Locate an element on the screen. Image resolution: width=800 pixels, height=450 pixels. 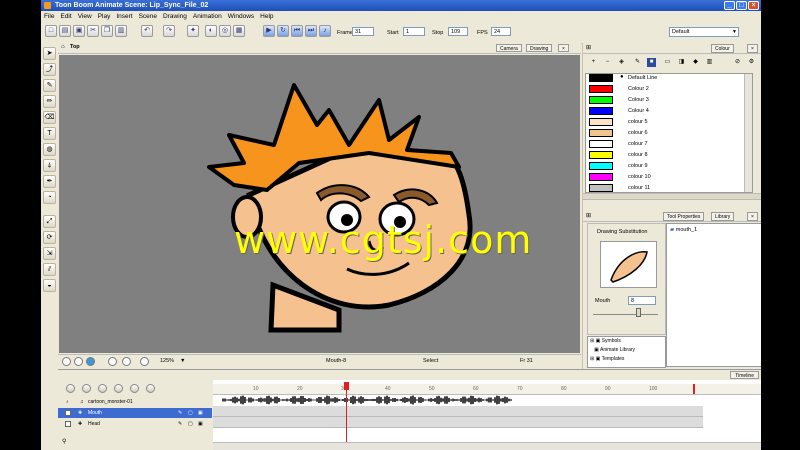
head-frame-row is located at coordinates (458, 422).